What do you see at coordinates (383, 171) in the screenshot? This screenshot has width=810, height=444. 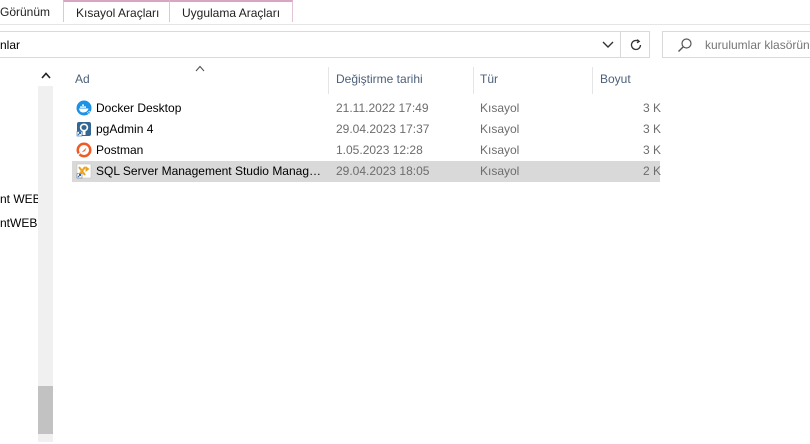 I see `file-date: 29.04.2023 18:05` at bounding box center [383, 171].